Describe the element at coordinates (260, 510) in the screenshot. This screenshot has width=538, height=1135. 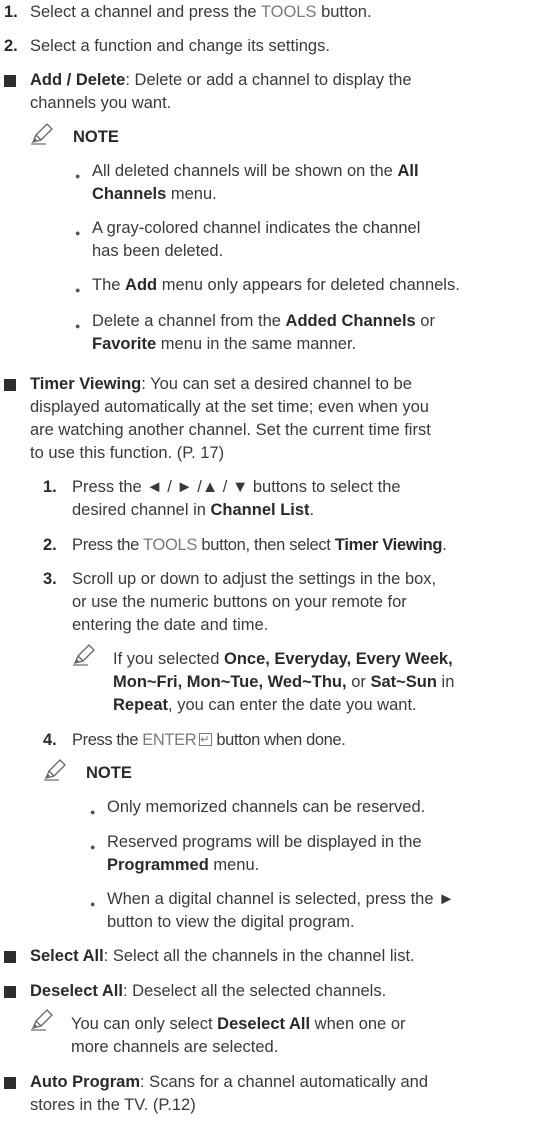
I see `channel-list-bold: Channel List` at that location.